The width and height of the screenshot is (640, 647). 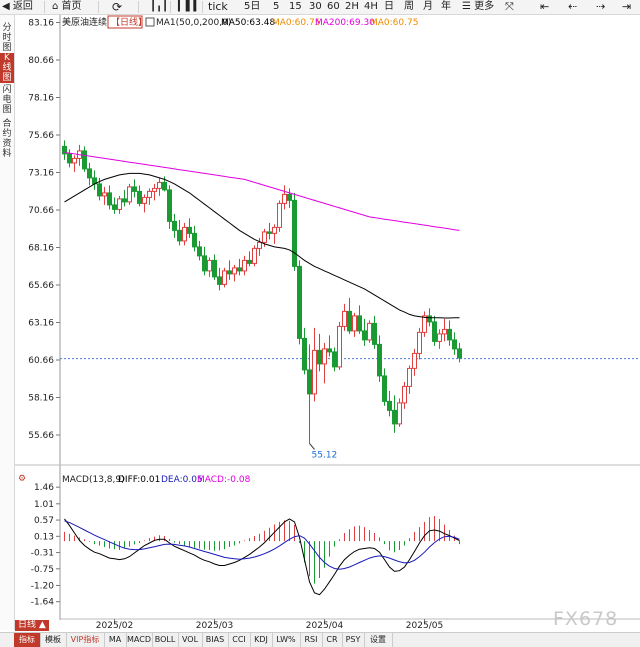 I want to click on macd-tick-label: -0.31, so click(x=42, y=554).